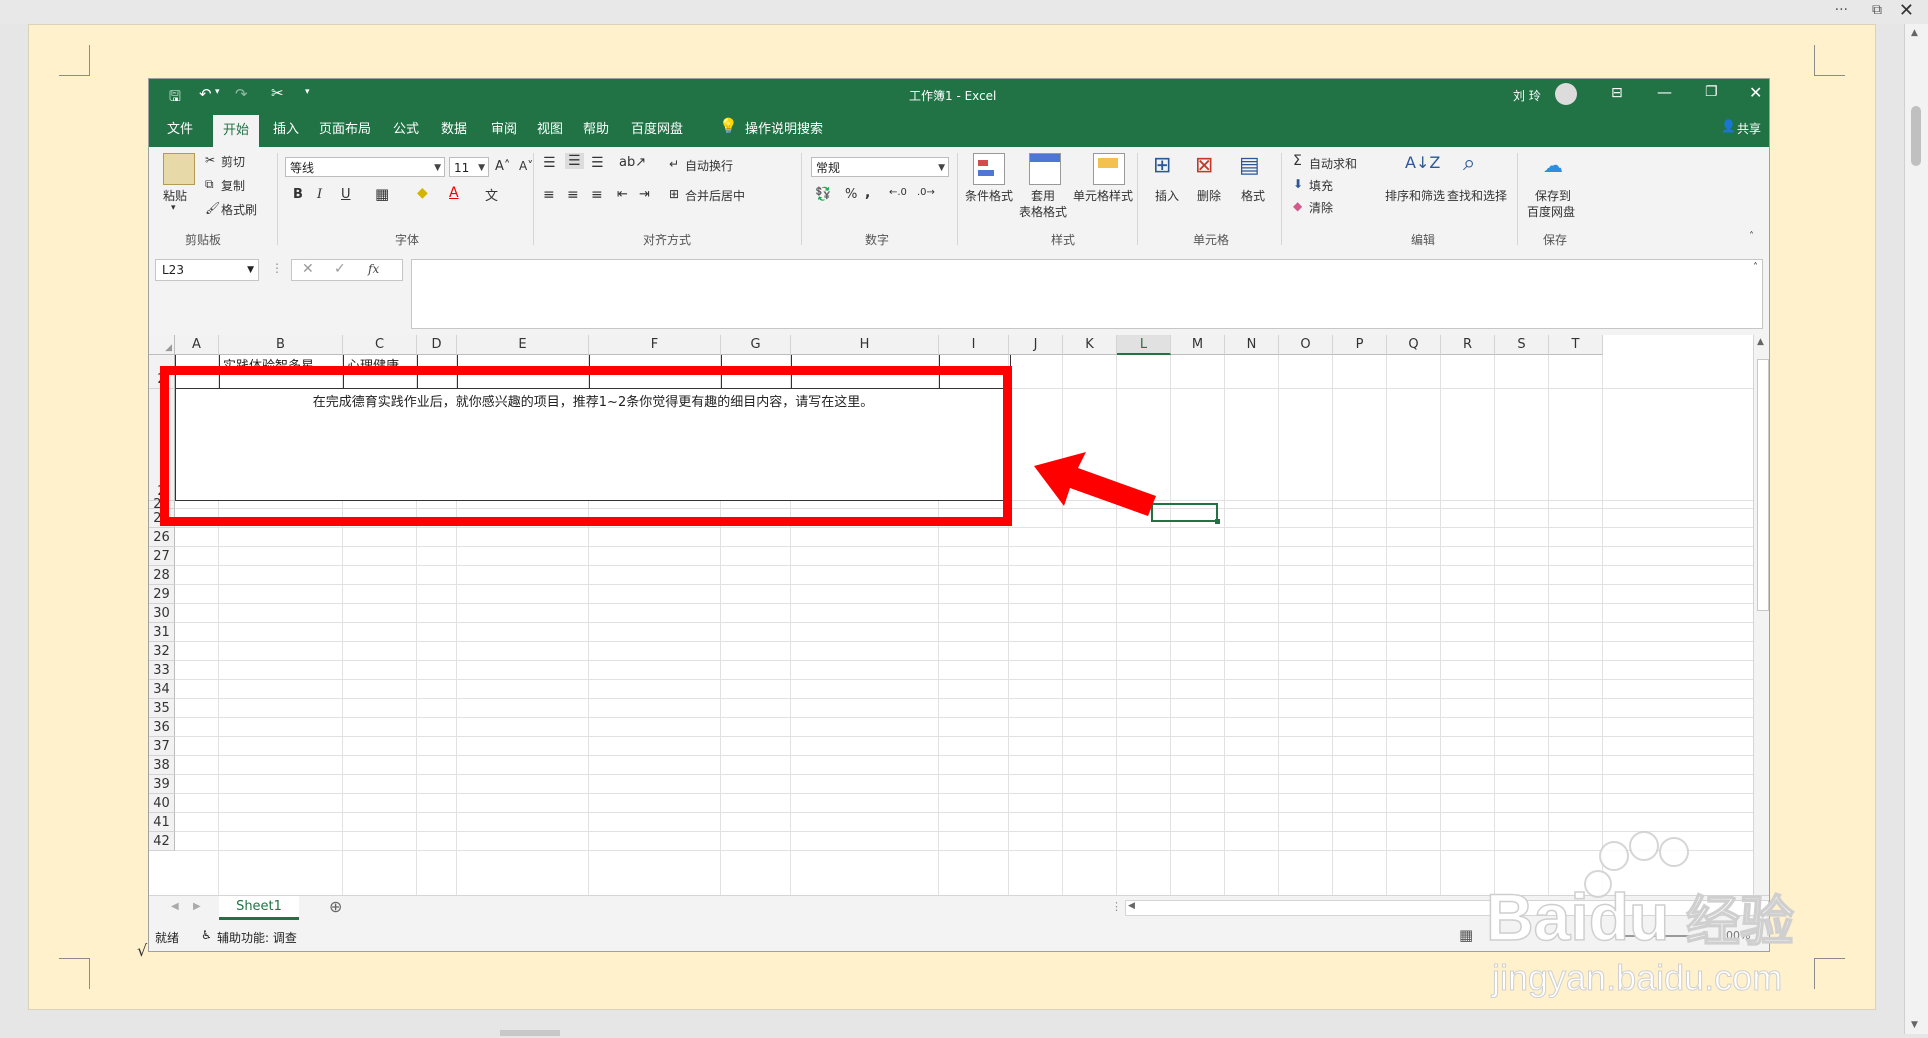  Describe the element at coordinates (1036, 345) in the screenshot. I see `column-header-j: J` at that location.